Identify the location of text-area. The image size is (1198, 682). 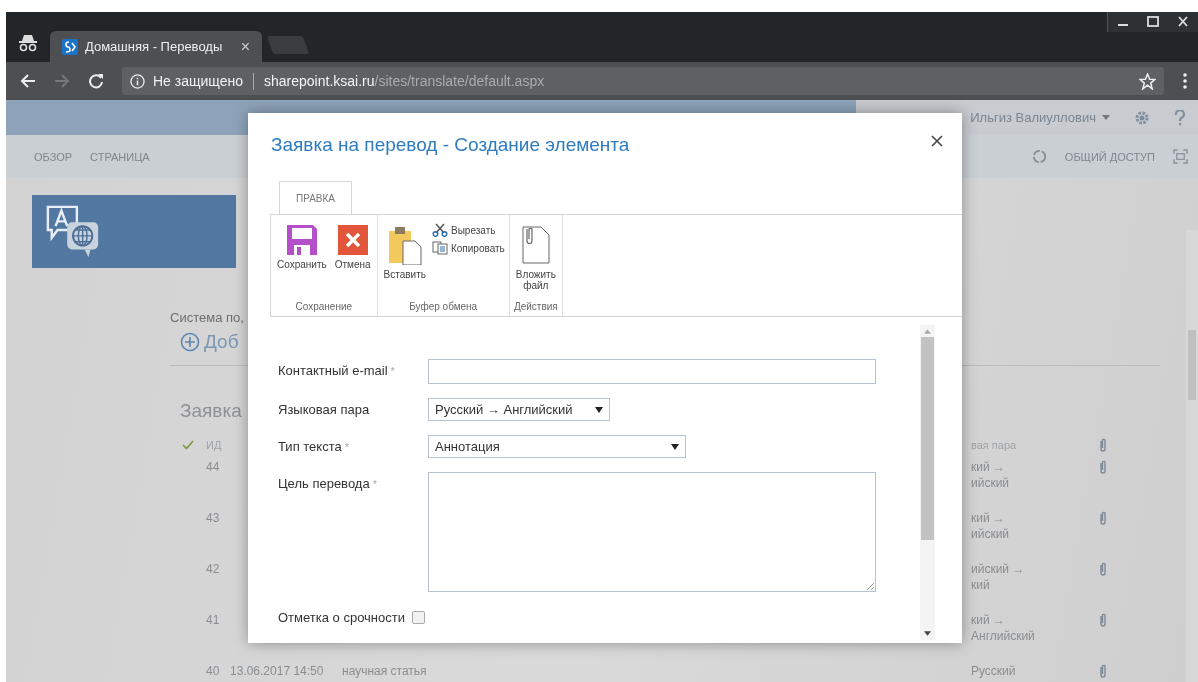
(652, 532).